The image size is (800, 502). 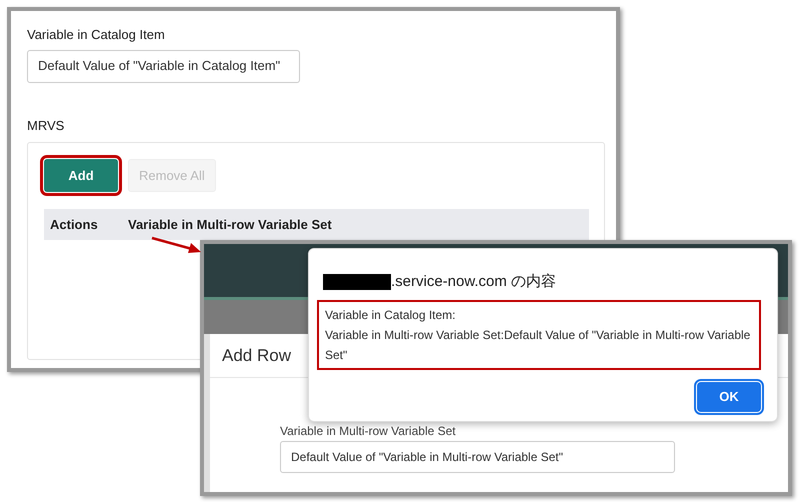 I want to click on ok-button: OK, so click(x=729, y=397).